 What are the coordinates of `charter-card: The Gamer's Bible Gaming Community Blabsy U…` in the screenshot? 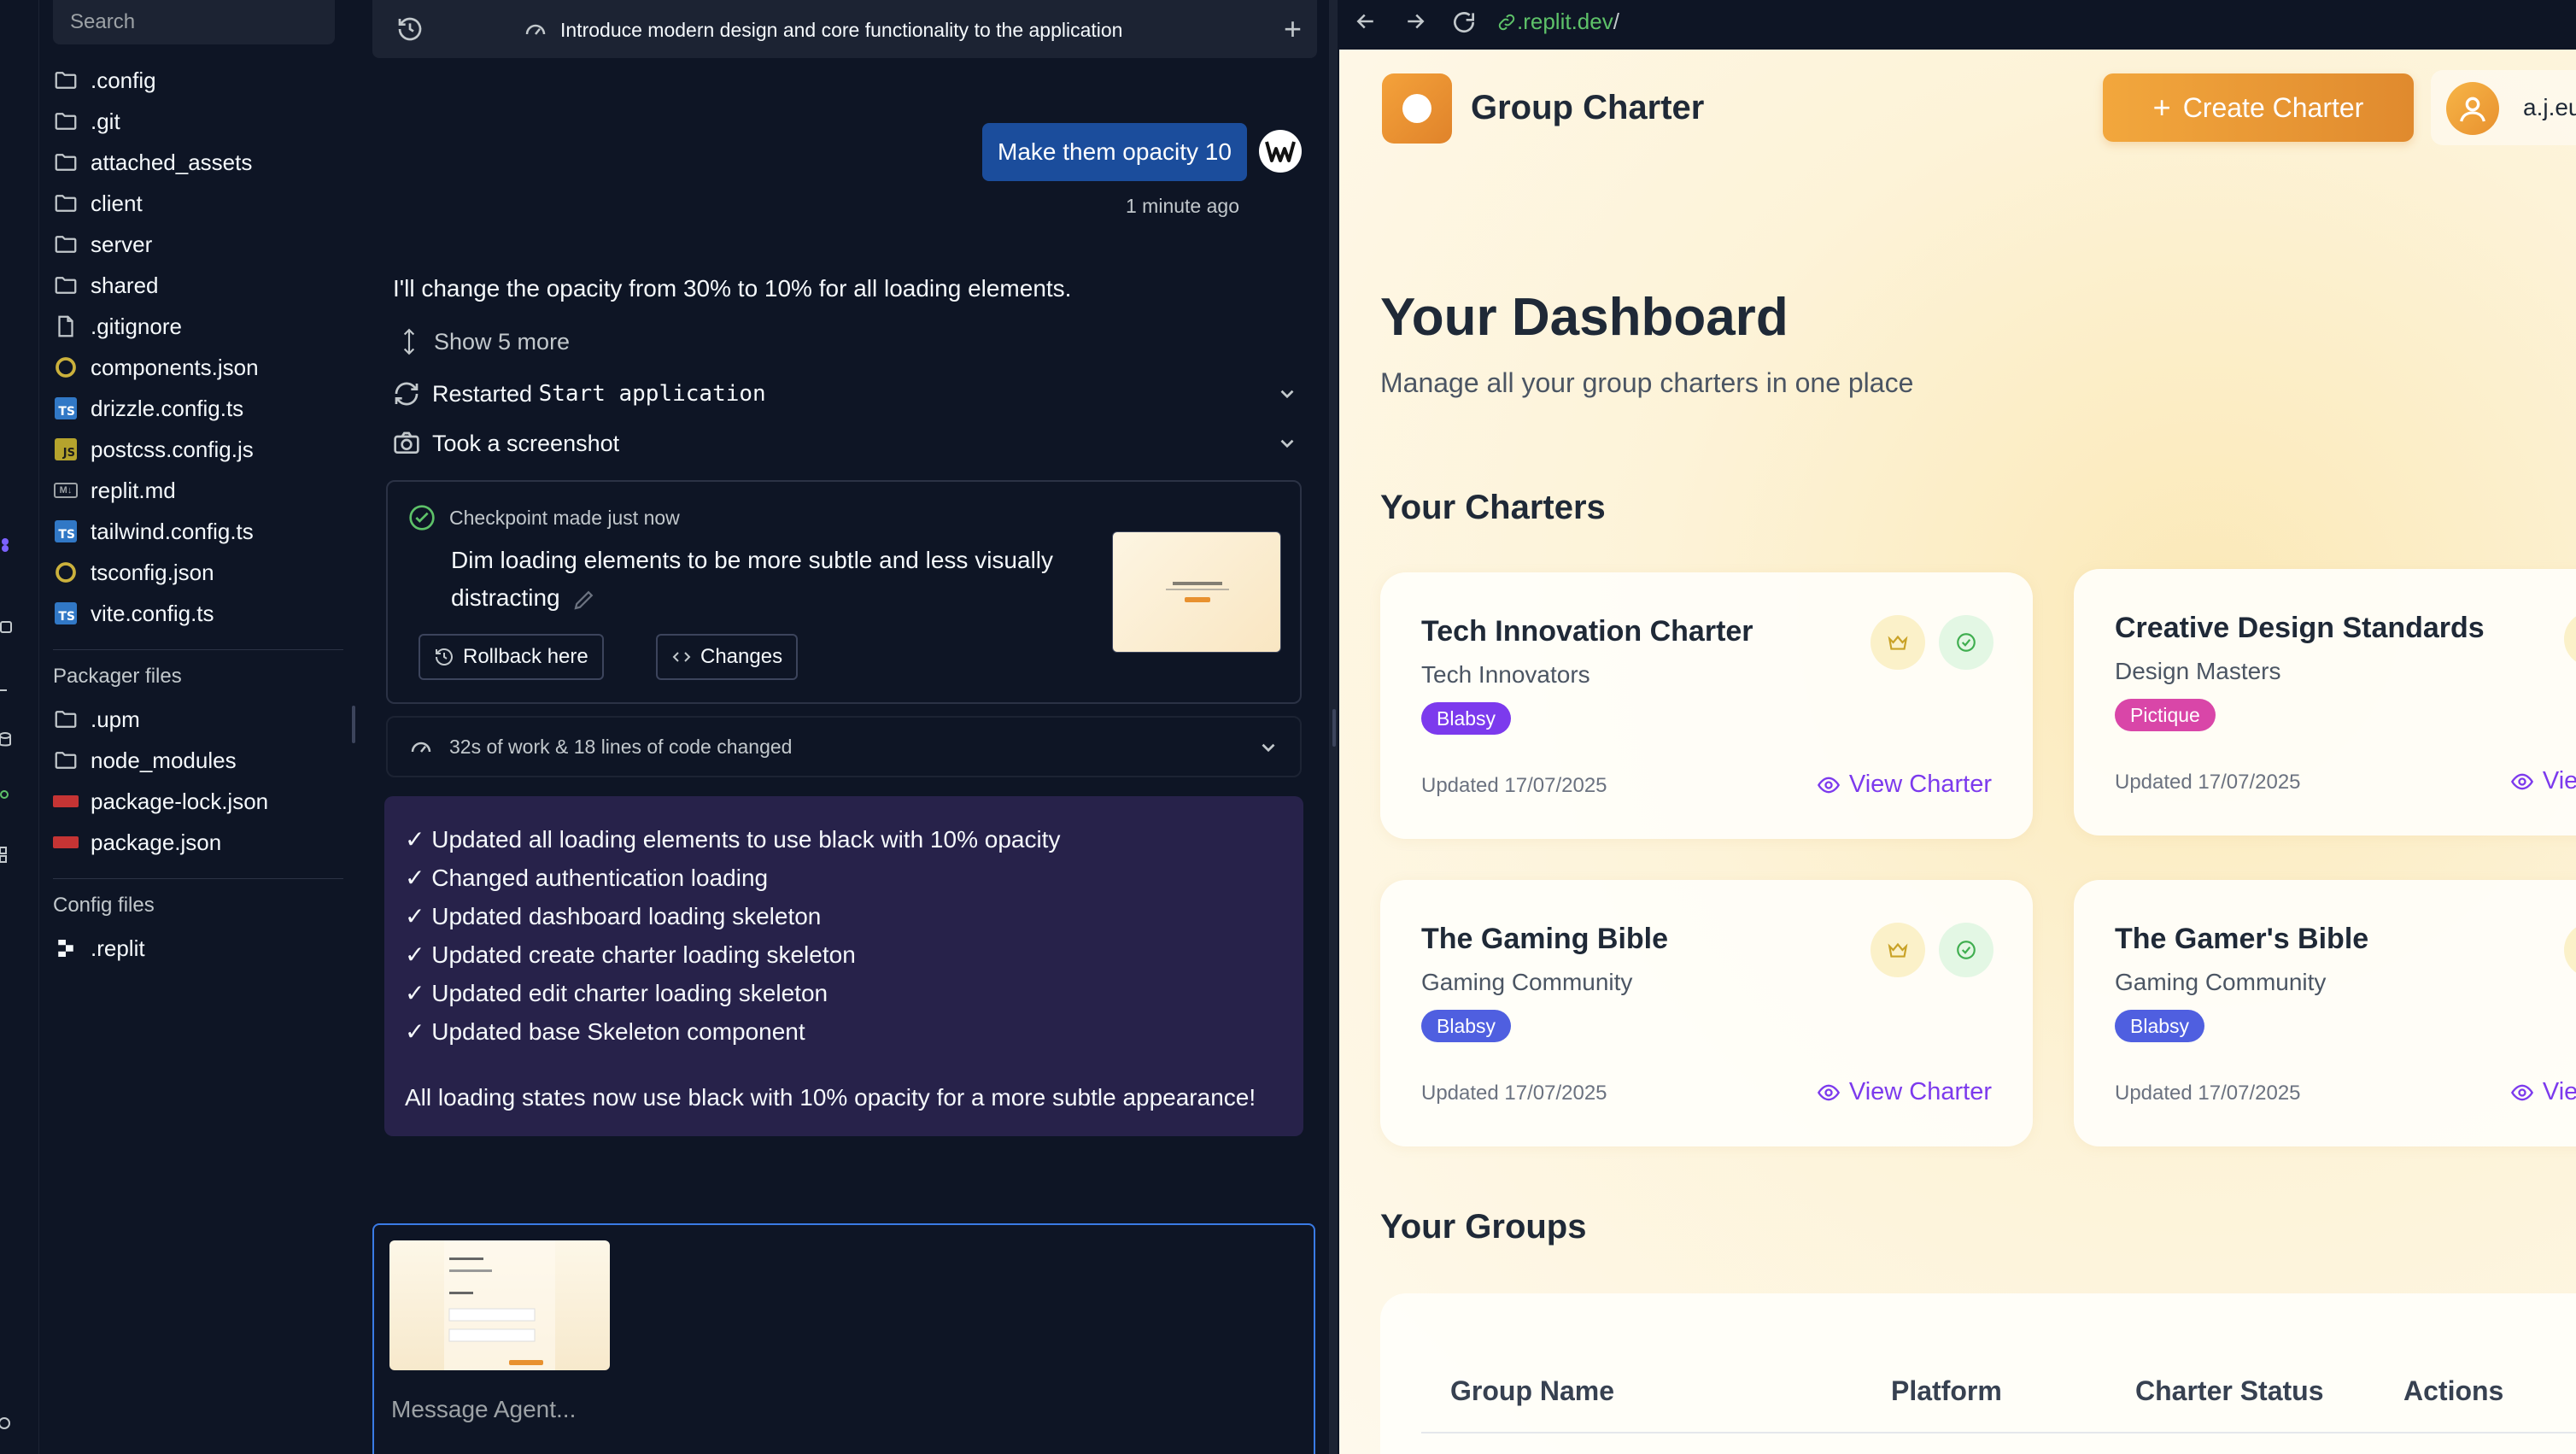 It's located at (2325, 1013).